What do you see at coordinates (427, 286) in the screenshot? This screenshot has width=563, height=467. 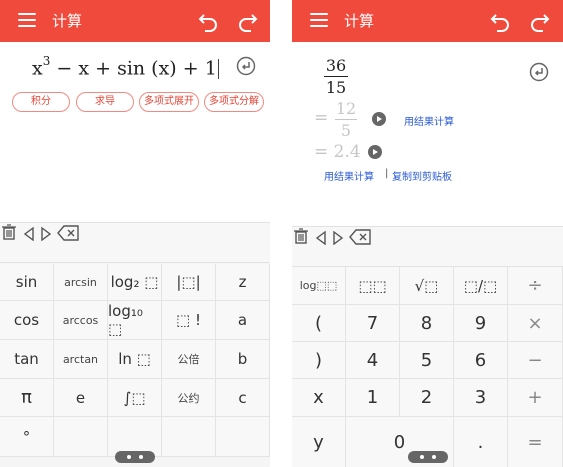 I see `key-nth-root: √⬚` at bounding box center [427, 286].